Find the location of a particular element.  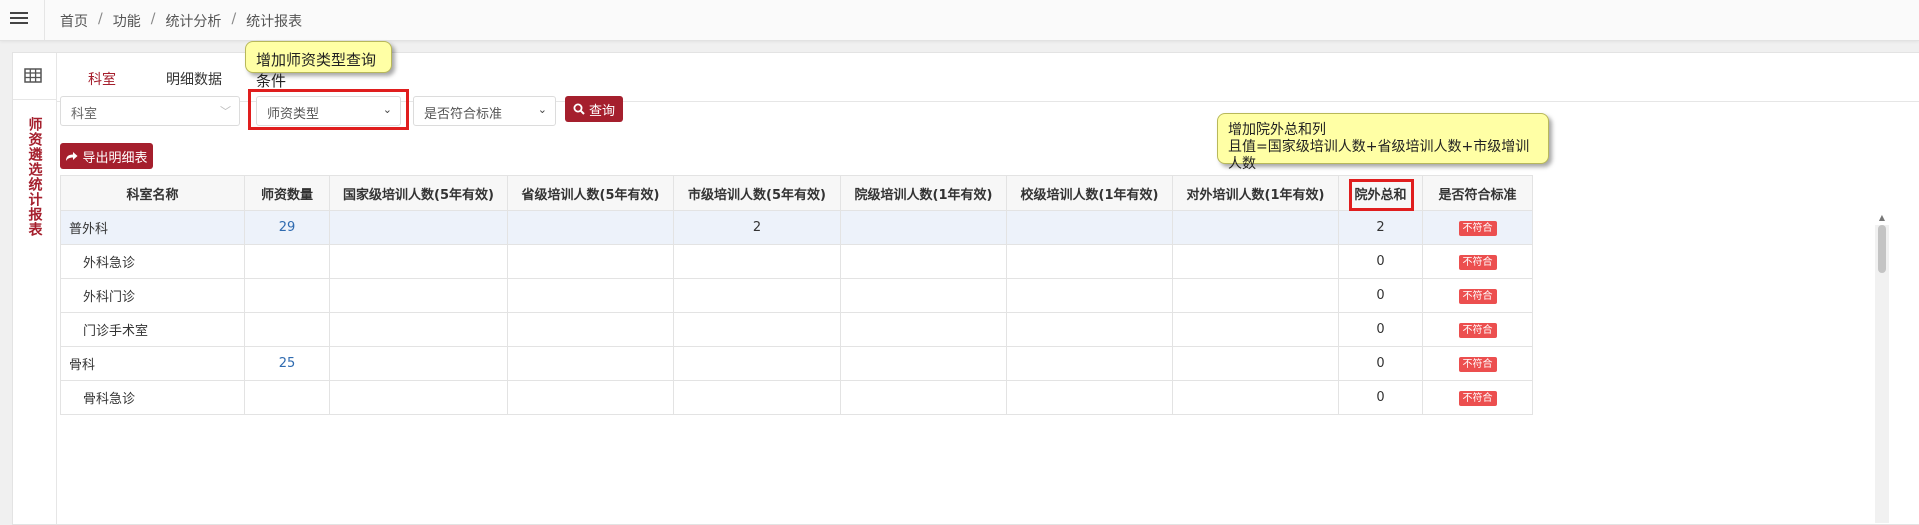

breadcrumb-item-function: 功能 is located at coordinates (127, 21).